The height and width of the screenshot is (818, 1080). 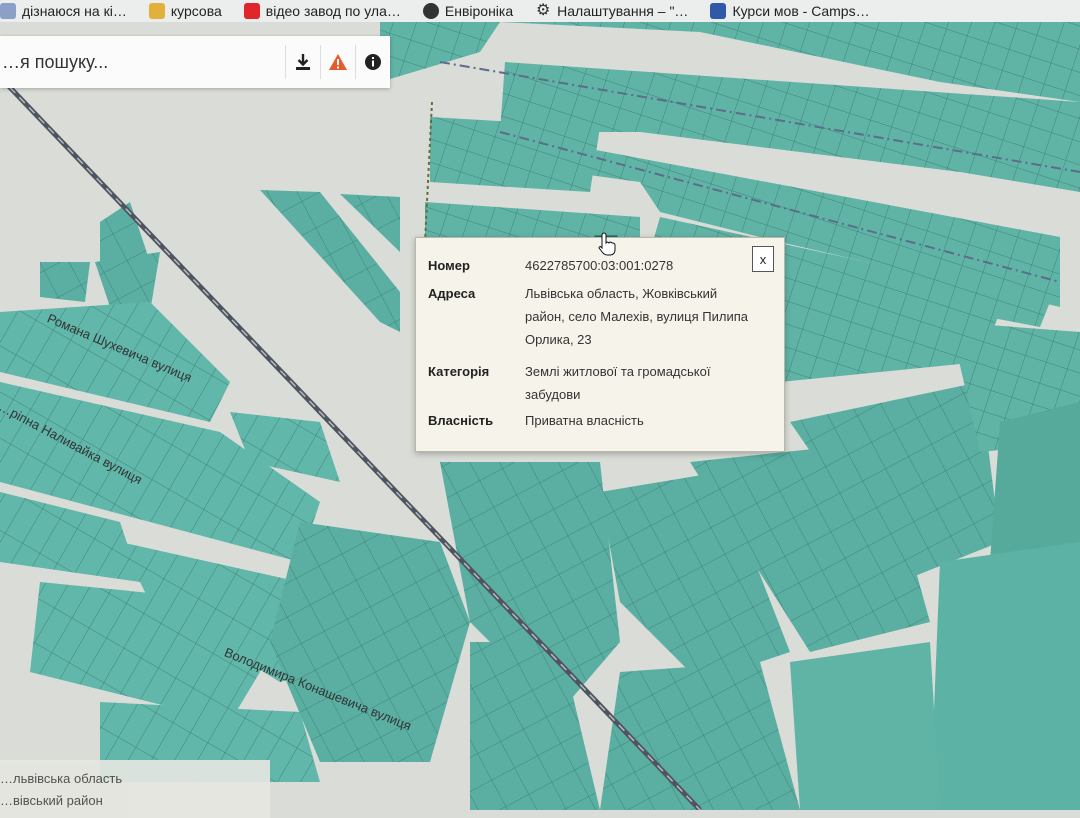 I want to click on download-button, so click(x=302, y=62).